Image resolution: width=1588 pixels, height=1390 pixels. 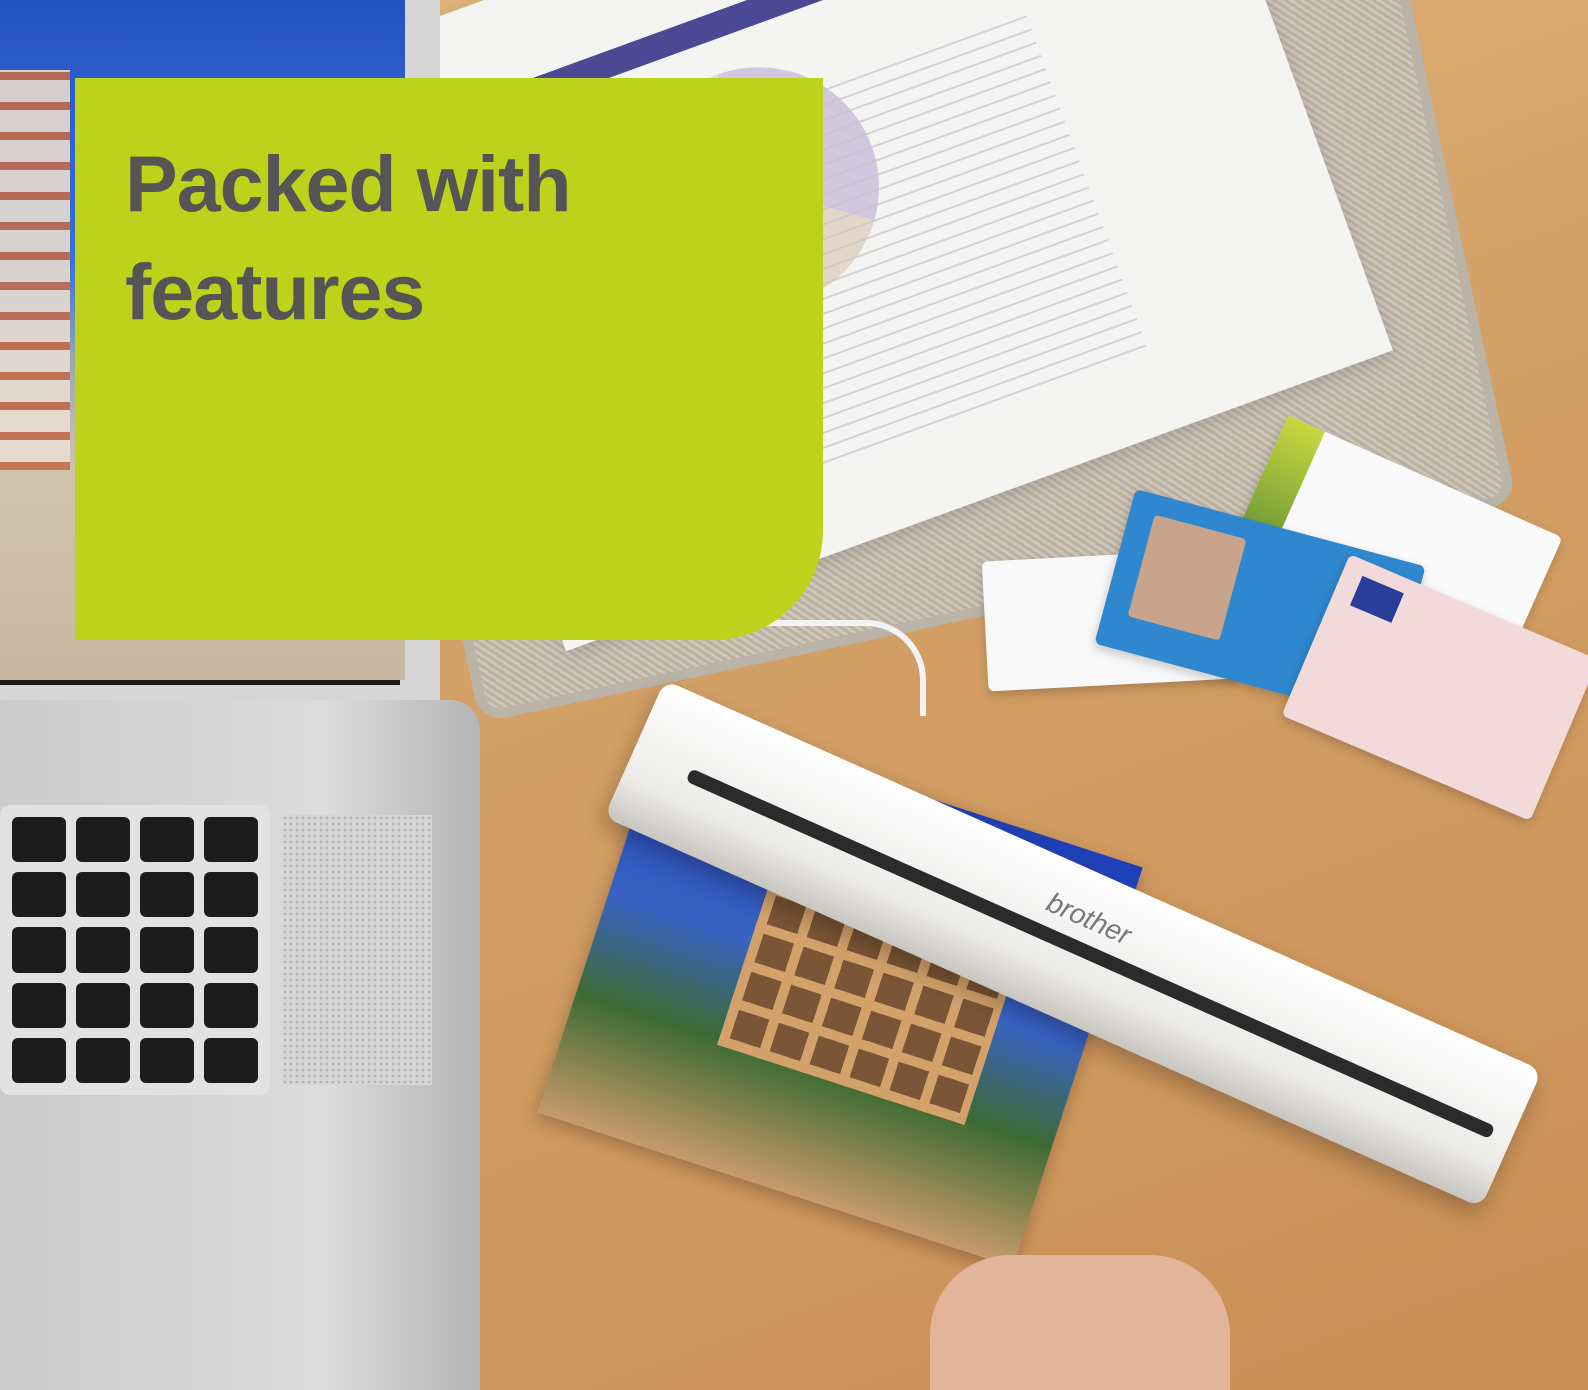 What do you see at coordinates (357, 950) in the screenshot?
I see `laptop-speaker-grille` at bounding box center [357, 950].